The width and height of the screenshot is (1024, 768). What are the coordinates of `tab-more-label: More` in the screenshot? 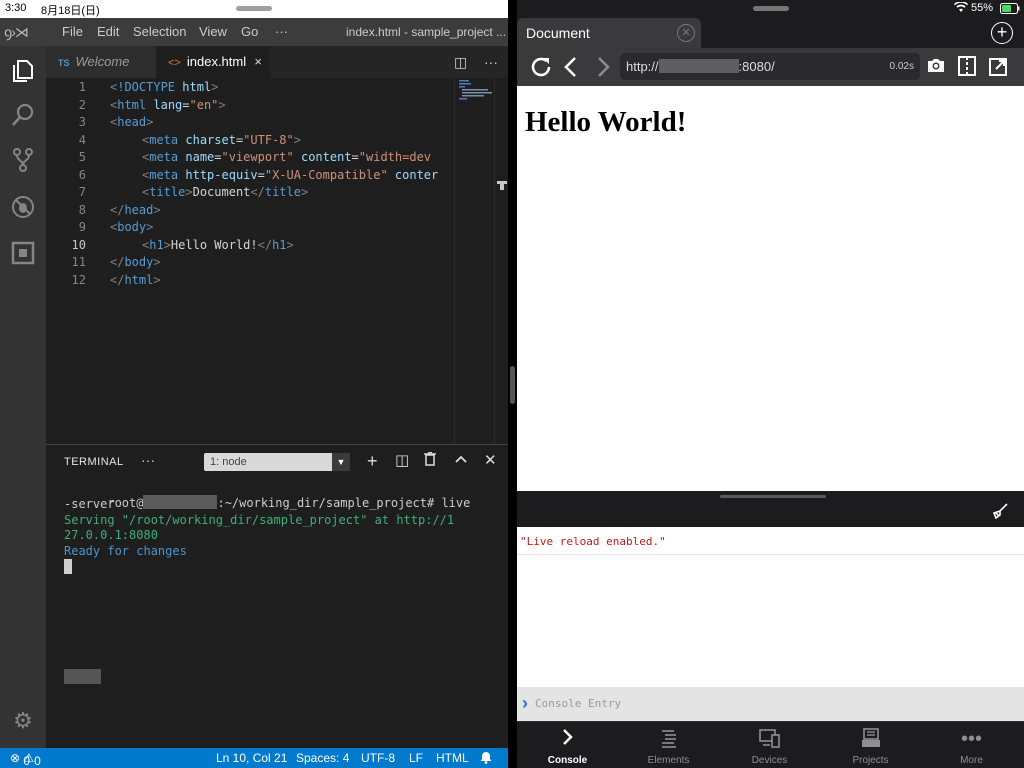 It's located at (971, 760).